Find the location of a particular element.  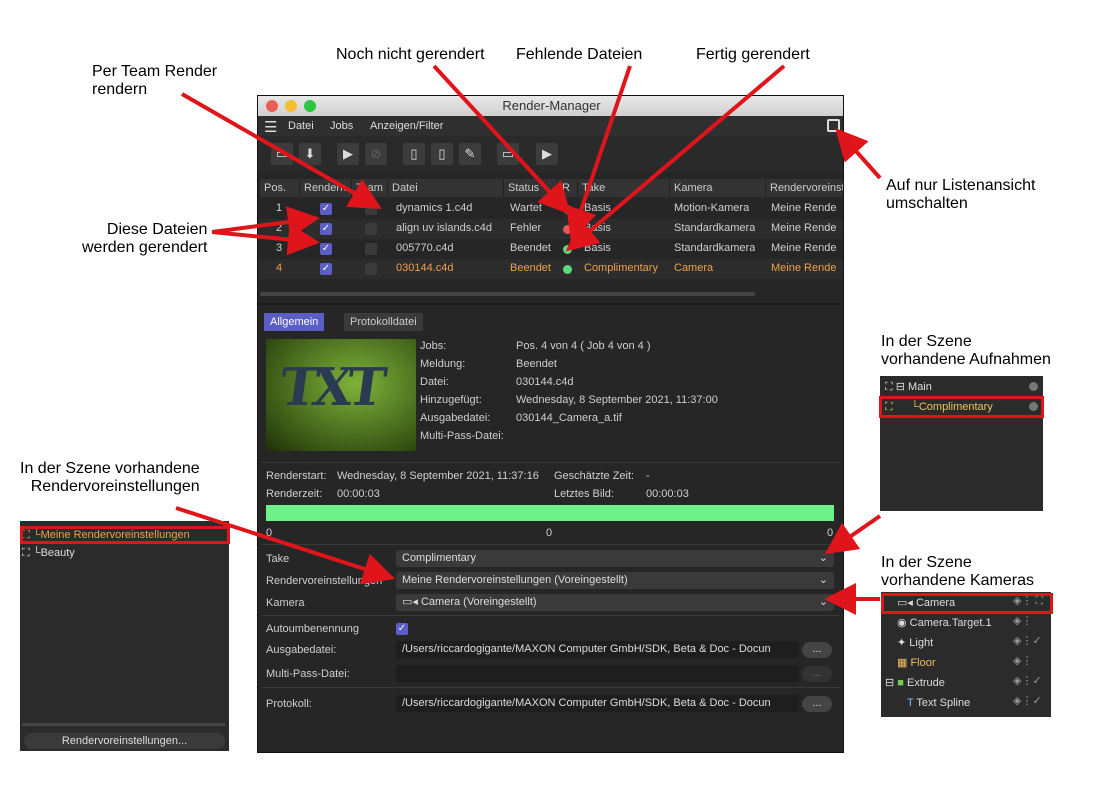

arrow-team is located at coordinates (281, 150).